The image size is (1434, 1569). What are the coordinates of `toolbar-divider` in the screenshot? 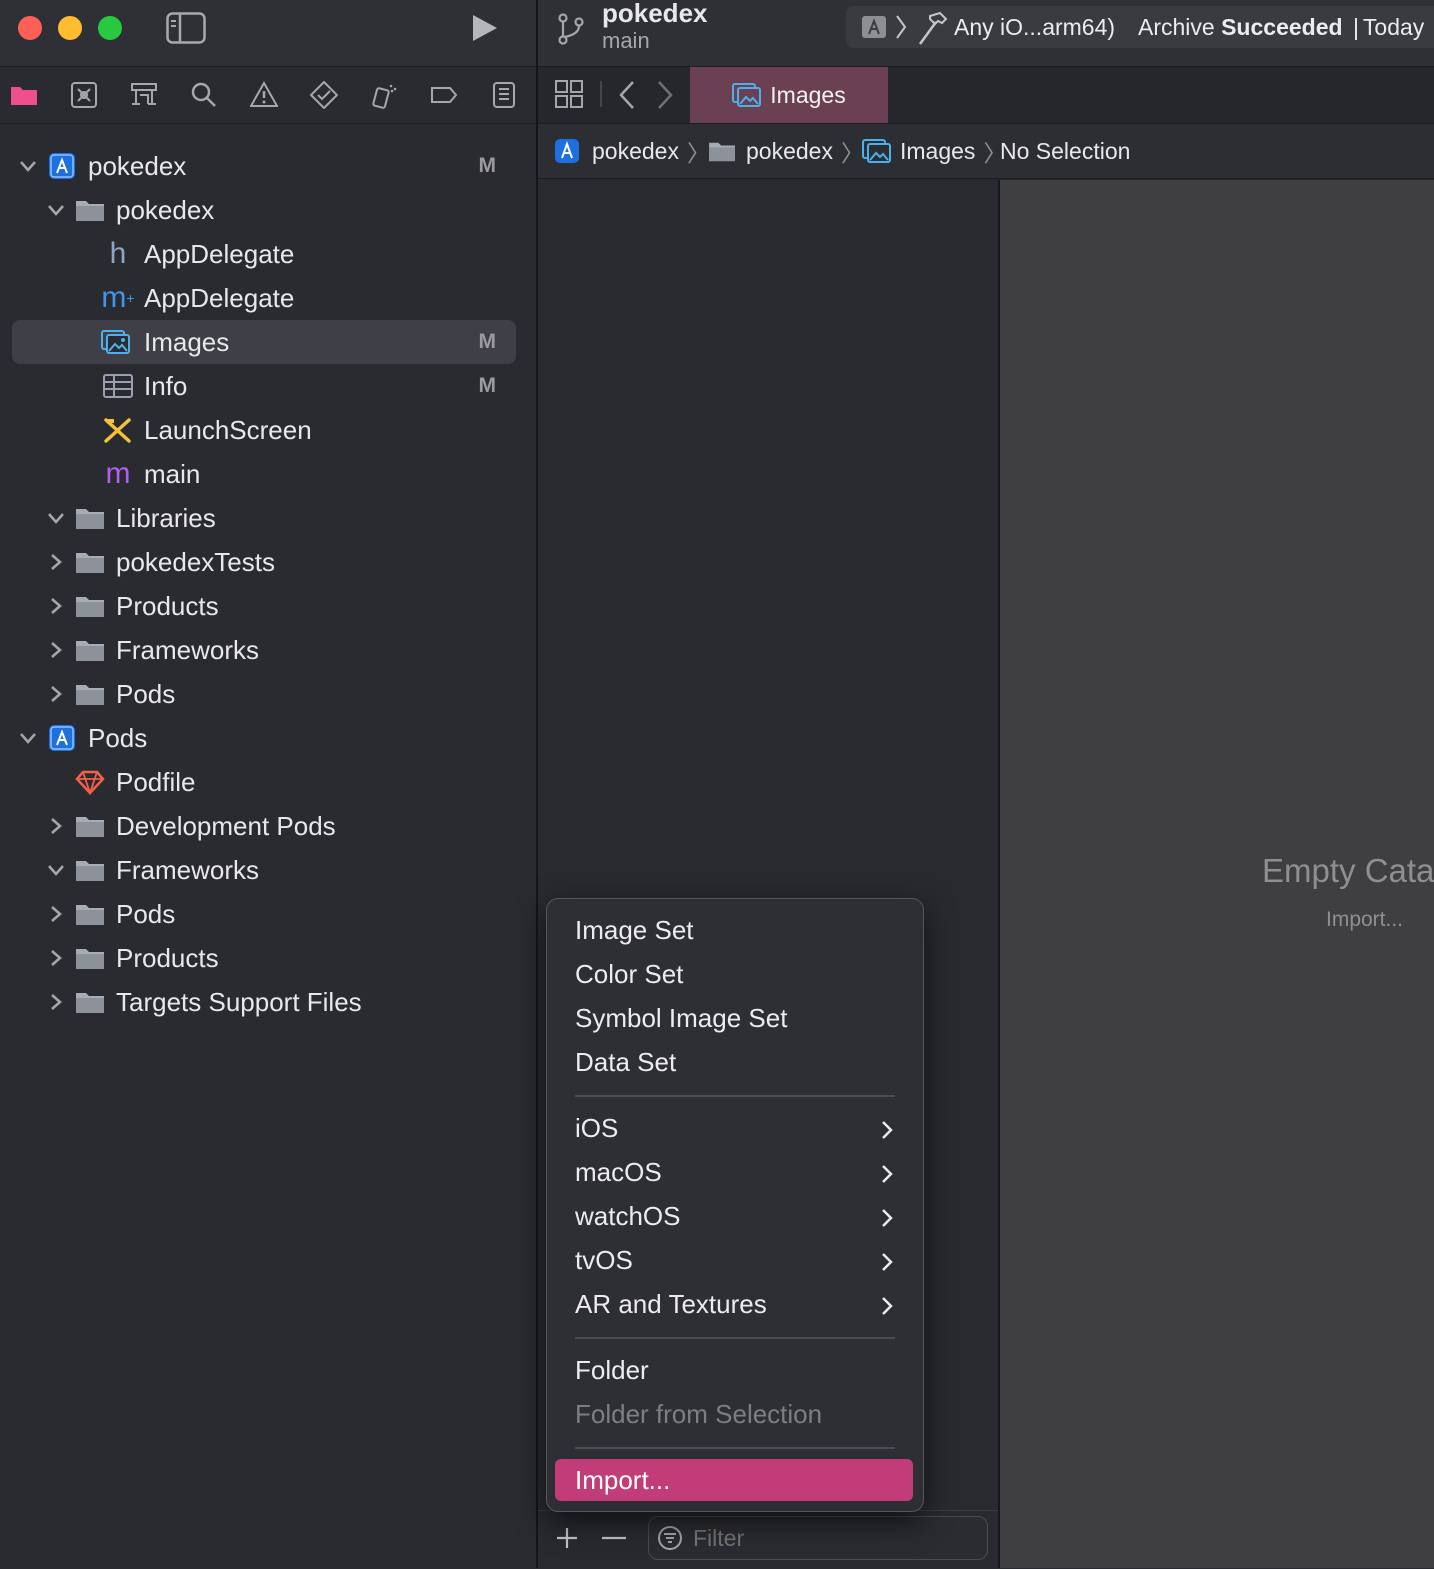 It's located at (601, 94).